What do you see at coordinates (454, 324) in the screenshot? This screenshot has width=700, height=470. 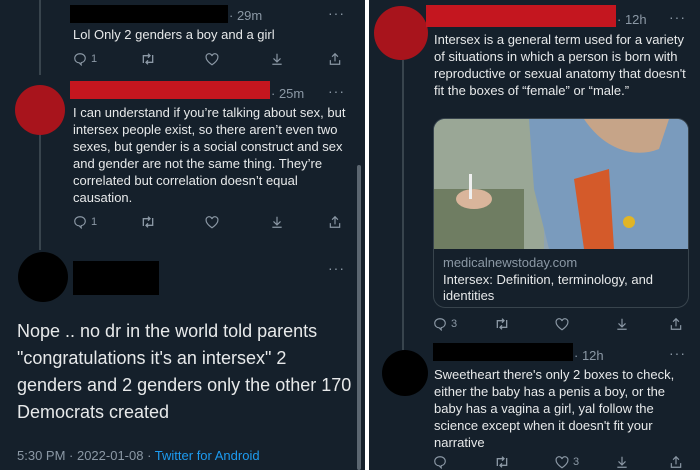 I see `reply-count: 3` at bounding box center [454, 324].